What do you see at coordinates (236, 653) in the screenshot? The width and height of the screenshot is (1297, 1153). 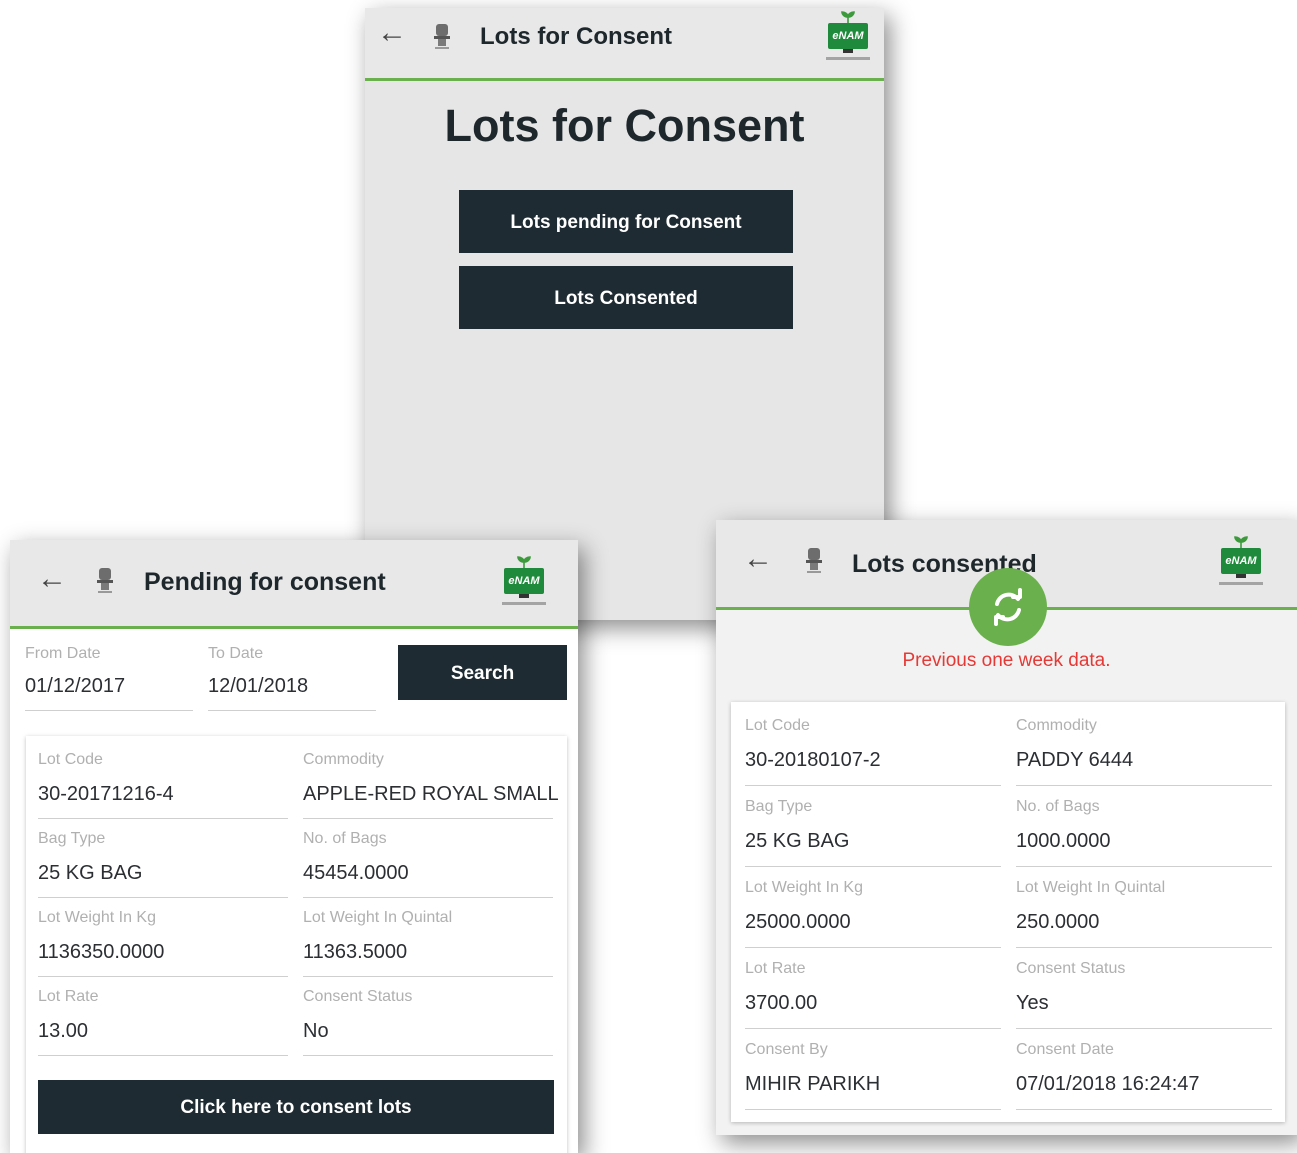 I see `to-date-label: To Date` at bounding box center [236, 653].